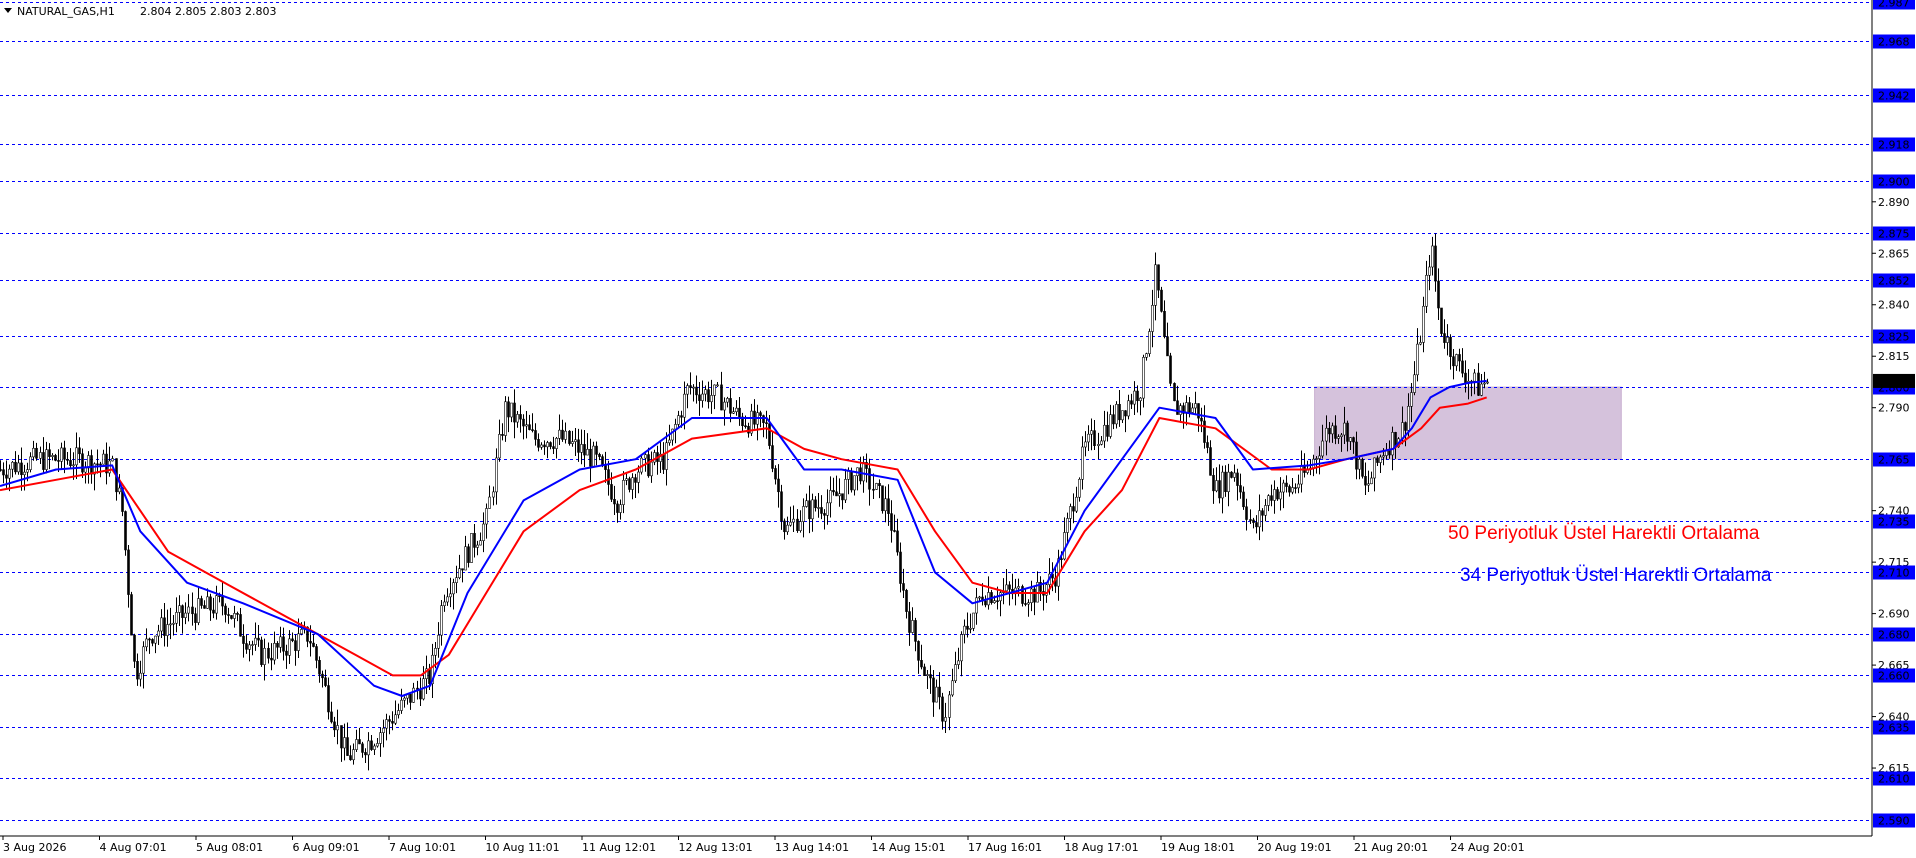  I want to click on level-label: 2.987, so click(1894, 5).